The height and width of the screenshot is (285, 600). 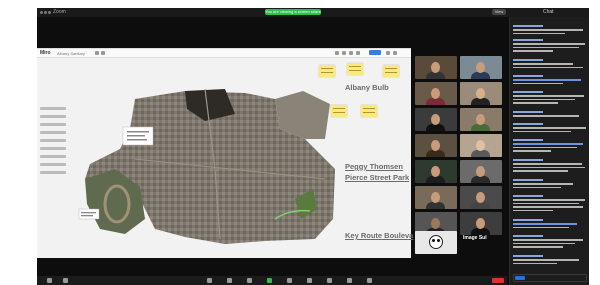 What do you see at coordinates (59, 12) in the screenshot?
I see `app-title: Zoom` at bounding box center [59, 12].